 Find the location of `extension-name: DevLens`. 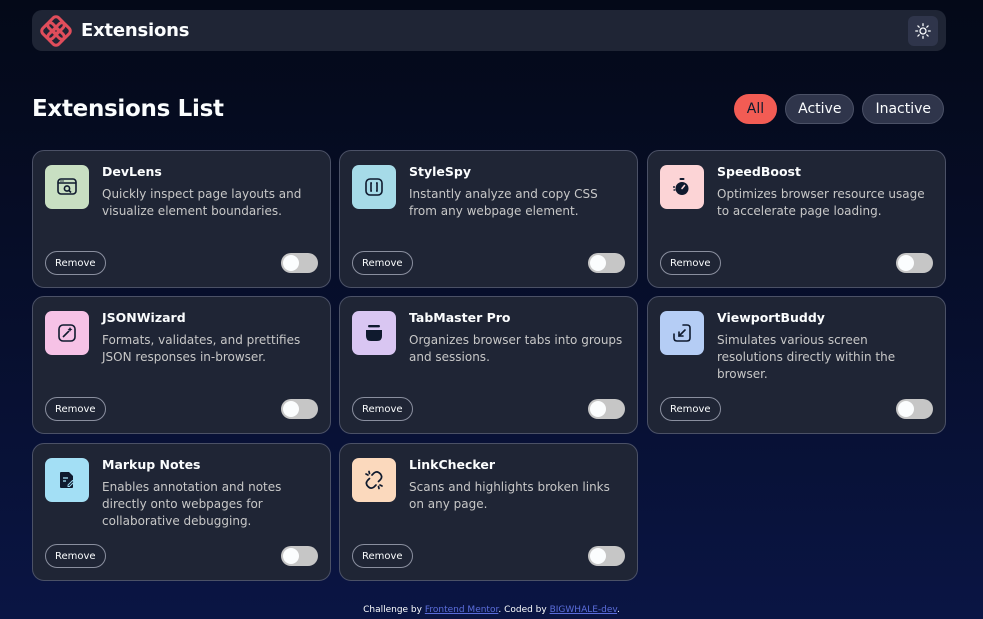

extension-name: DevLens is located at coordinates (132, 171).